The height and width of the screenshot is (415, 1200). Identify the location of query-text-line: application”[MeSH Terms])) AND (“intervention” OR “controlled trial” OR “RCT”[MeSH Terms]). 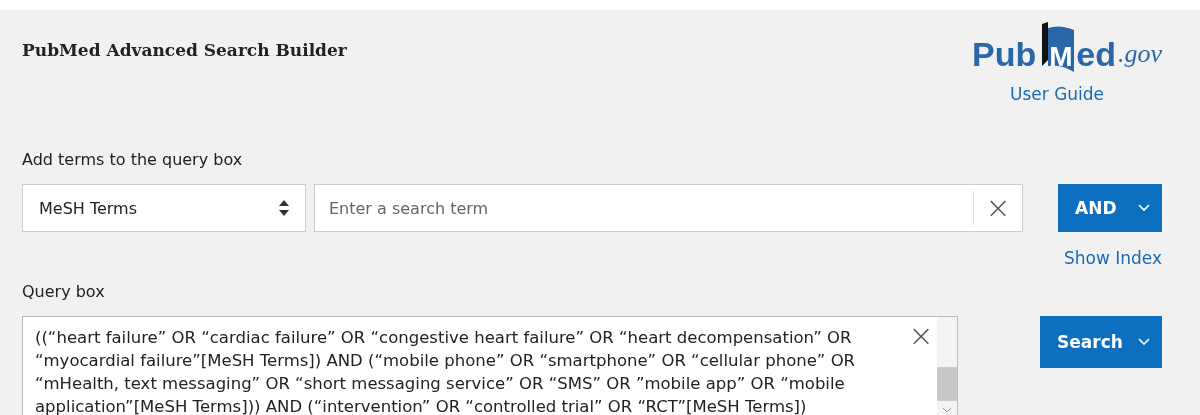
(421, 405).